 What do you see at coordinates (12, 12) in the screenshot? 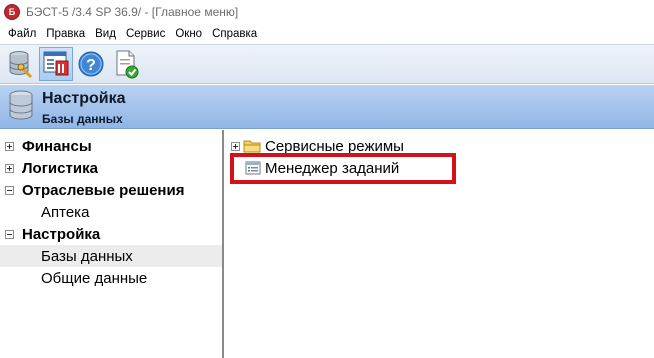
I see `app-logo-icon: Б` at bounding box center [12, 12].